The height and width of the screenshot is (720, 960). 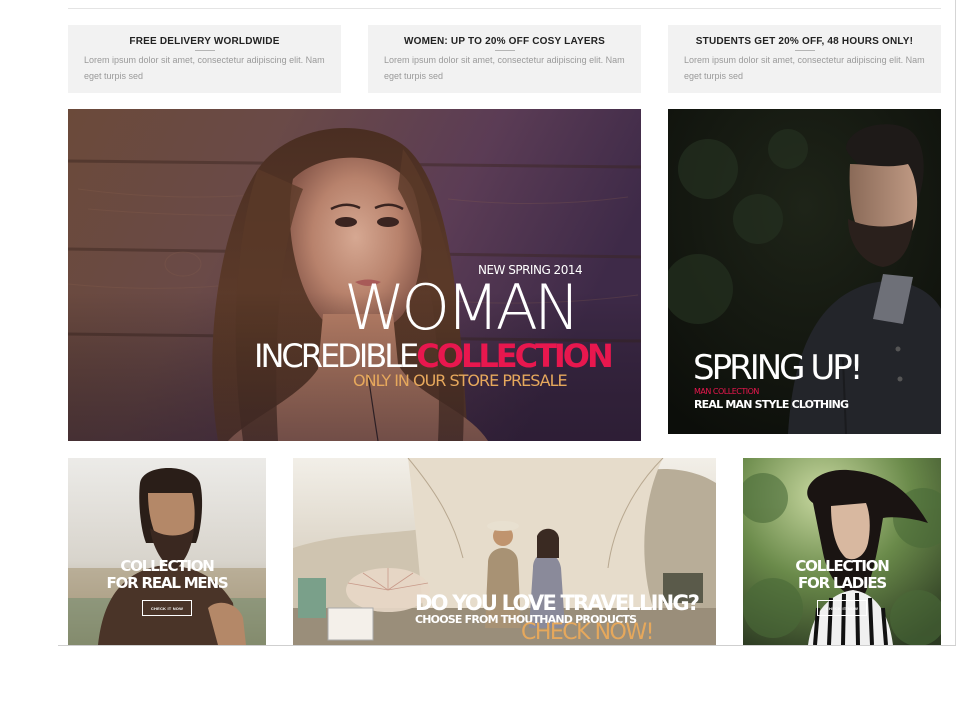 I want to click on top-divider, so click(x=504, y=8).